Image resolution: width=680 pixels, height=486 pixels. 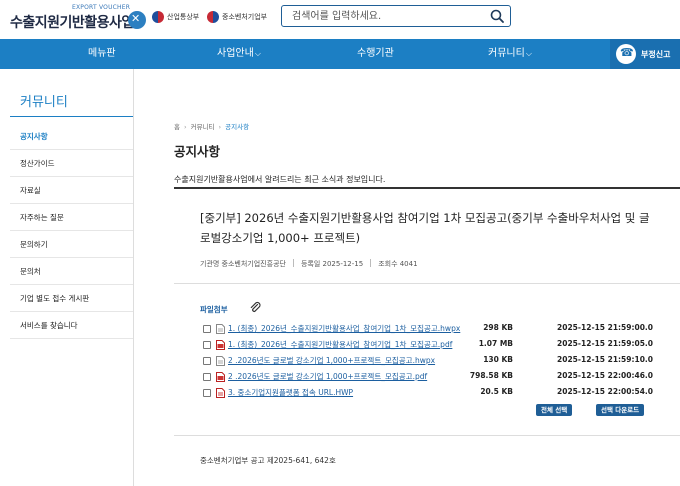 I want to click on post-views: 조회수 4041, so click(x=398, y=264).